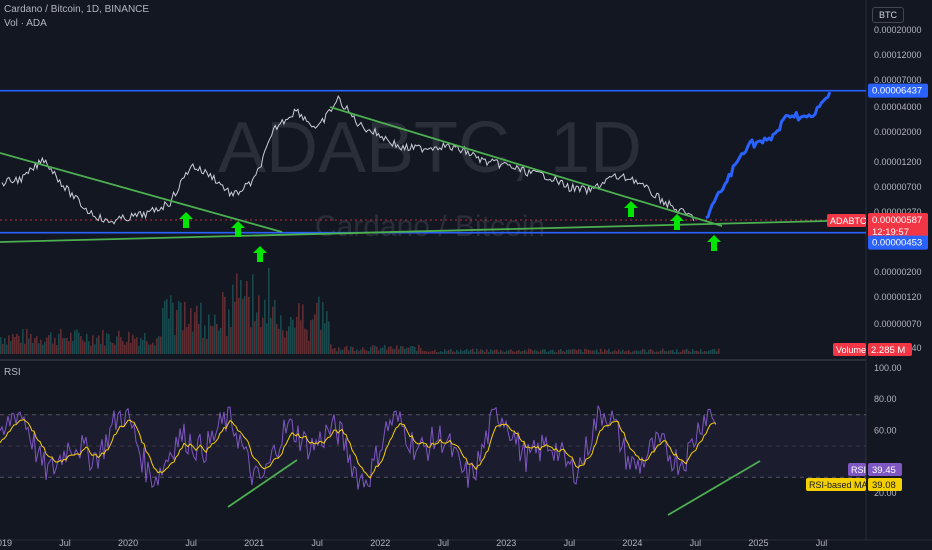 This screenshot has width=932, height=550. I want to click on price-tick: 0.00002000, so click(898, 132).